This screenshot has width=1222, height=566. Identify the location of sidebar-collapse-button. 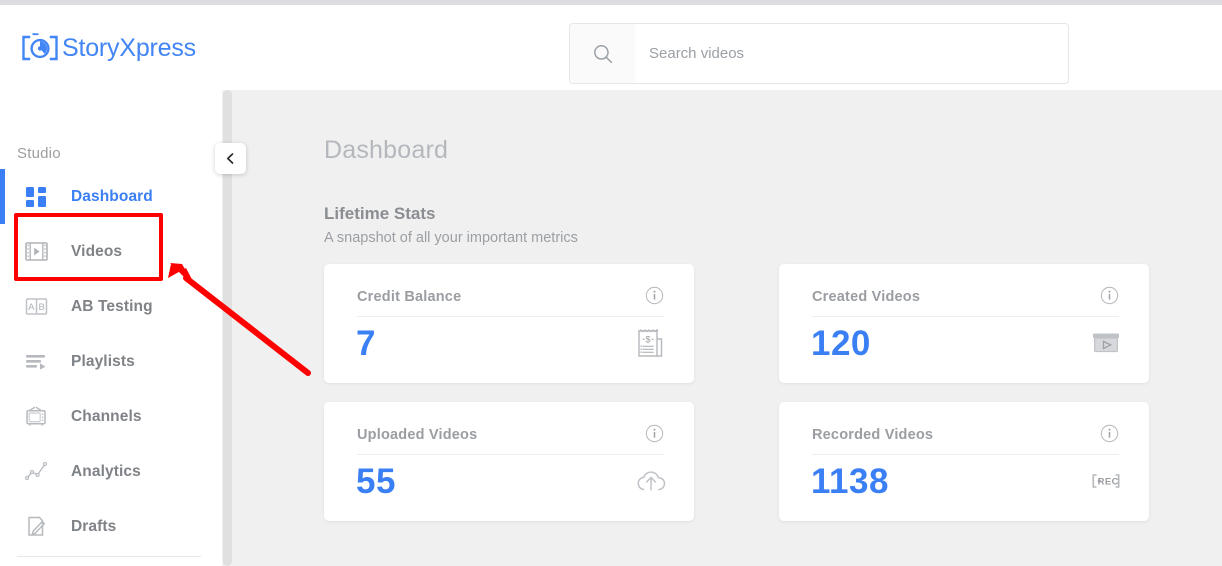
(230, 158).